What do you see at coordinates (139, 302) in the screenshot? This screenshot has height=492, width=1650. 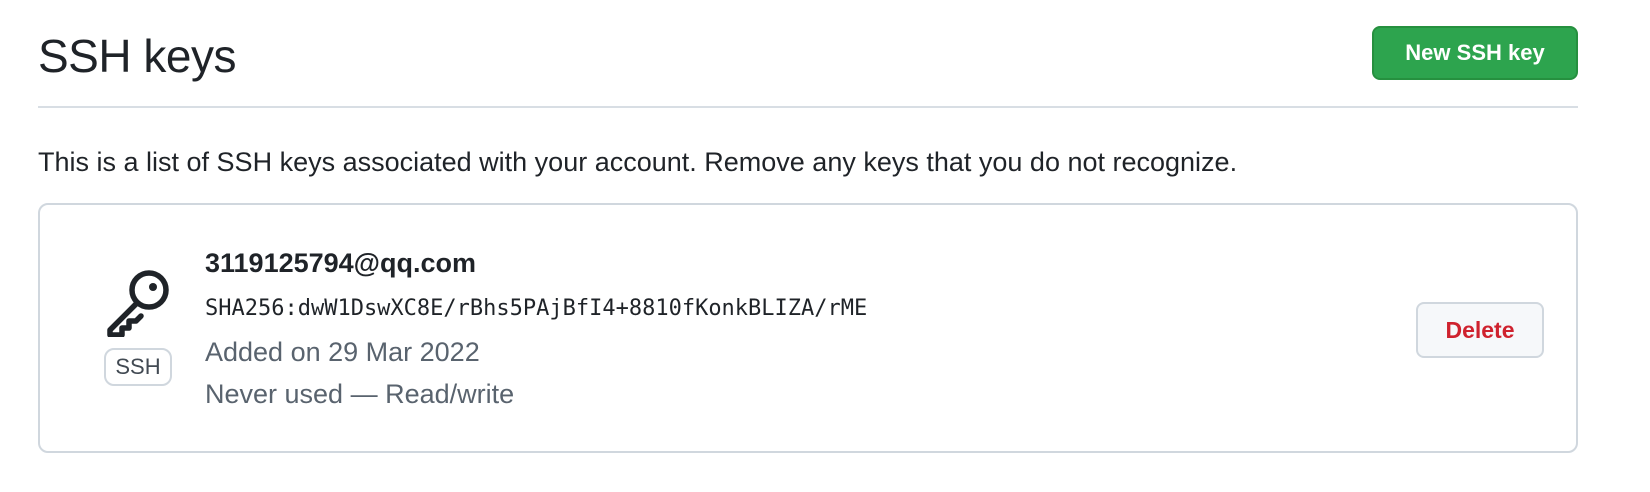 I see `key-icon` at bounding box center [139, 302].